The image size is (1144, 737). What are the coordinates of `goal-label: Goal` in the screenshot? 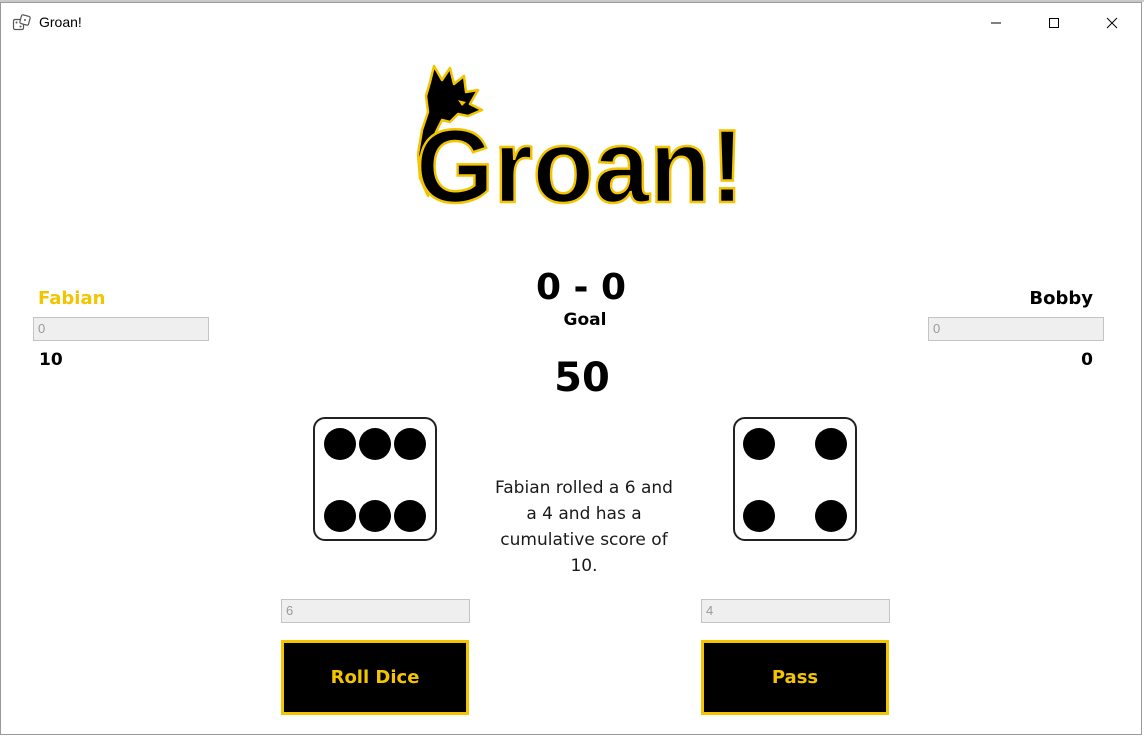 It's located at (585, 320).